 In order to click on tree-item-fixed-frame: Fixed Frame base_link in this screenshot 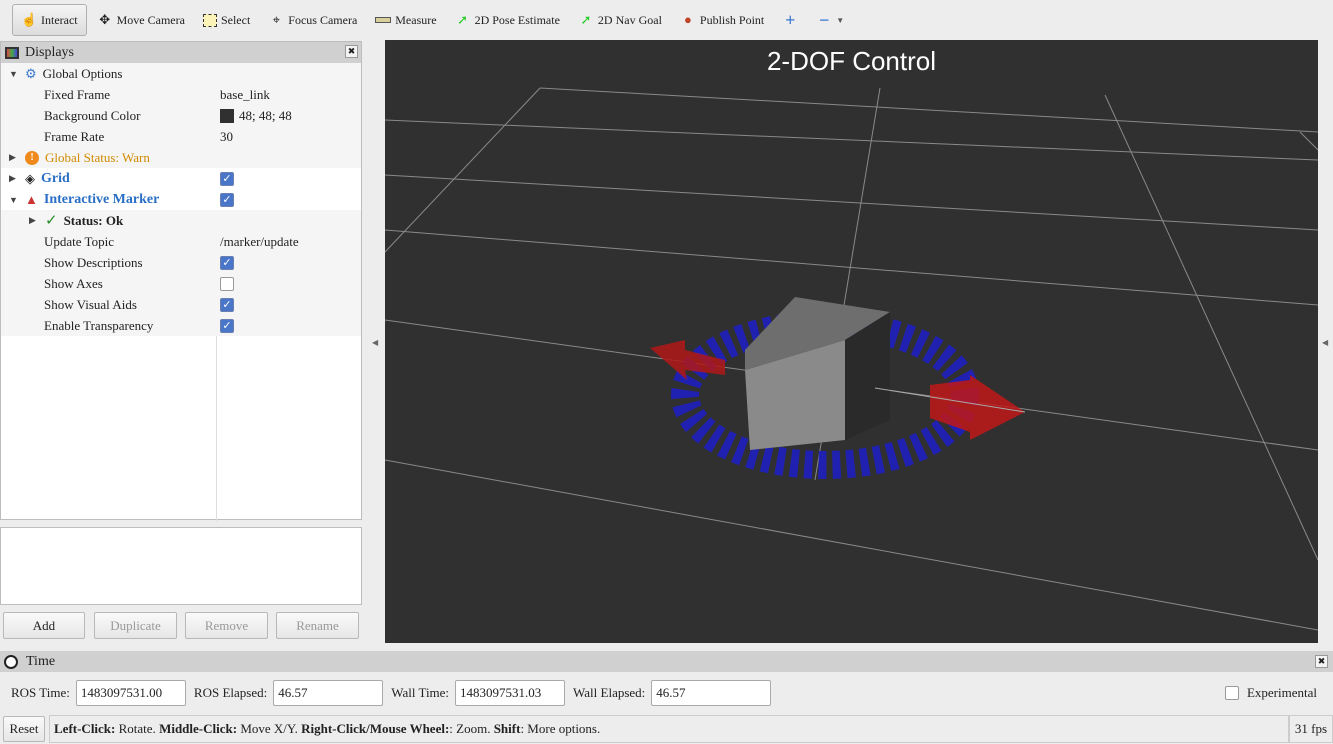, I will do `click(181, 94)`.